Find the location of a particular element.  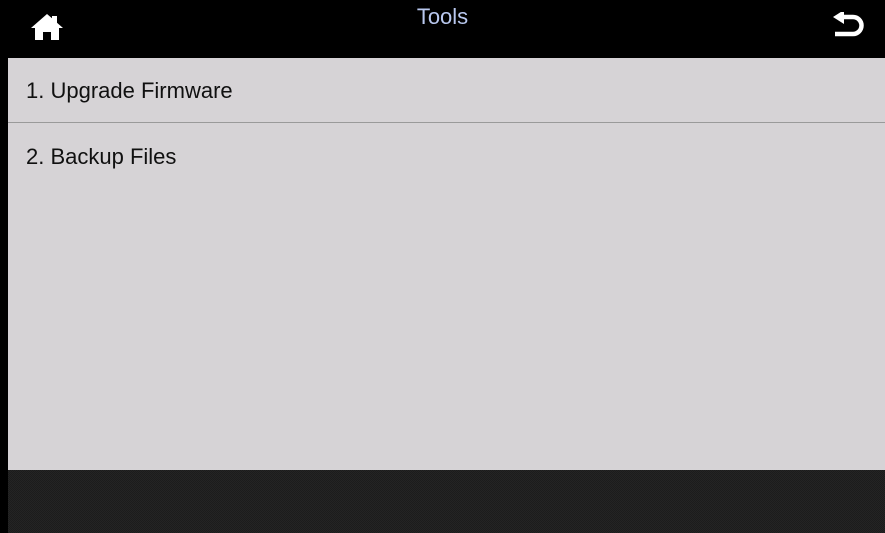

bottom-bar is located at coordinates (446, 501).